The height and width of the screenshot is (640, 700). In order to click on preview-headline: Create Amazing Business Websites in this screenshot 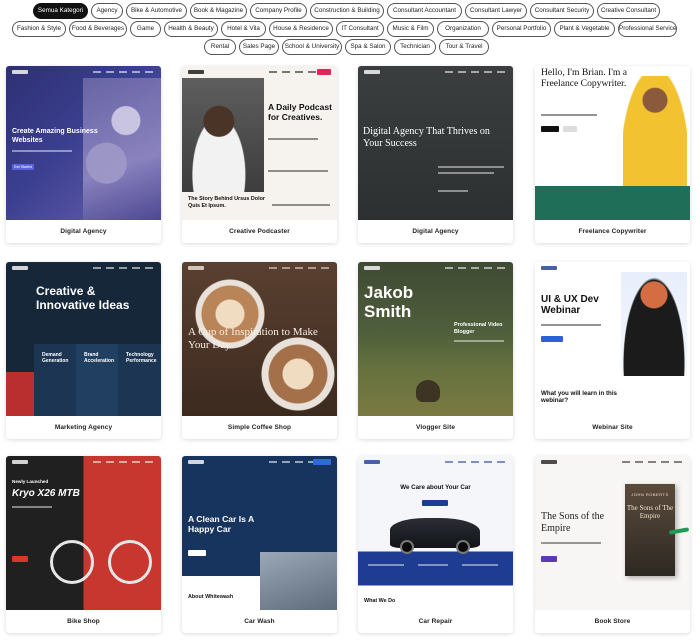, I will do `click(55, 136)`.